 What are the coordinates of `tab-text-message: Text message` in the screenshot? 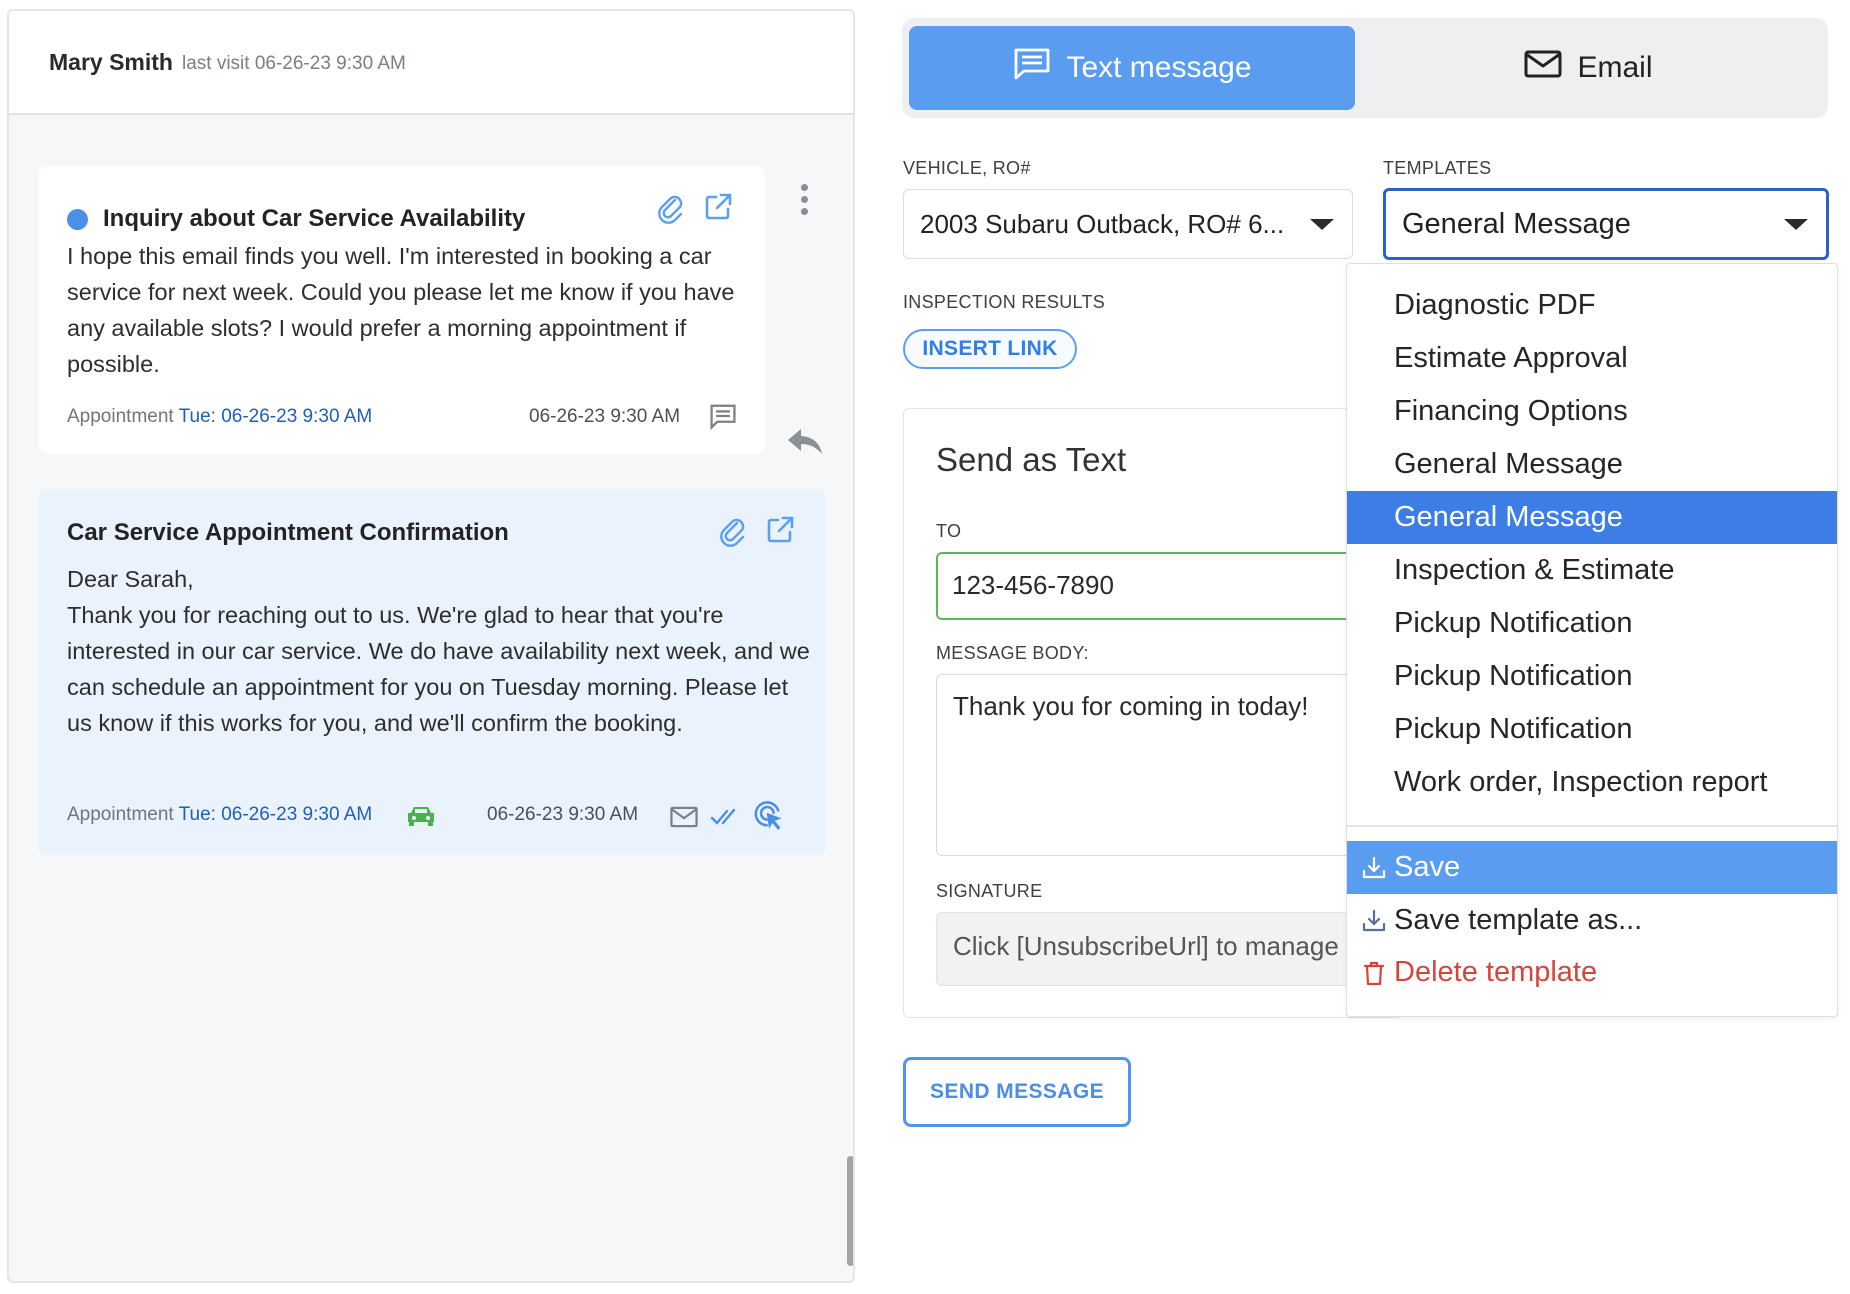 It's located at (1132, 68).